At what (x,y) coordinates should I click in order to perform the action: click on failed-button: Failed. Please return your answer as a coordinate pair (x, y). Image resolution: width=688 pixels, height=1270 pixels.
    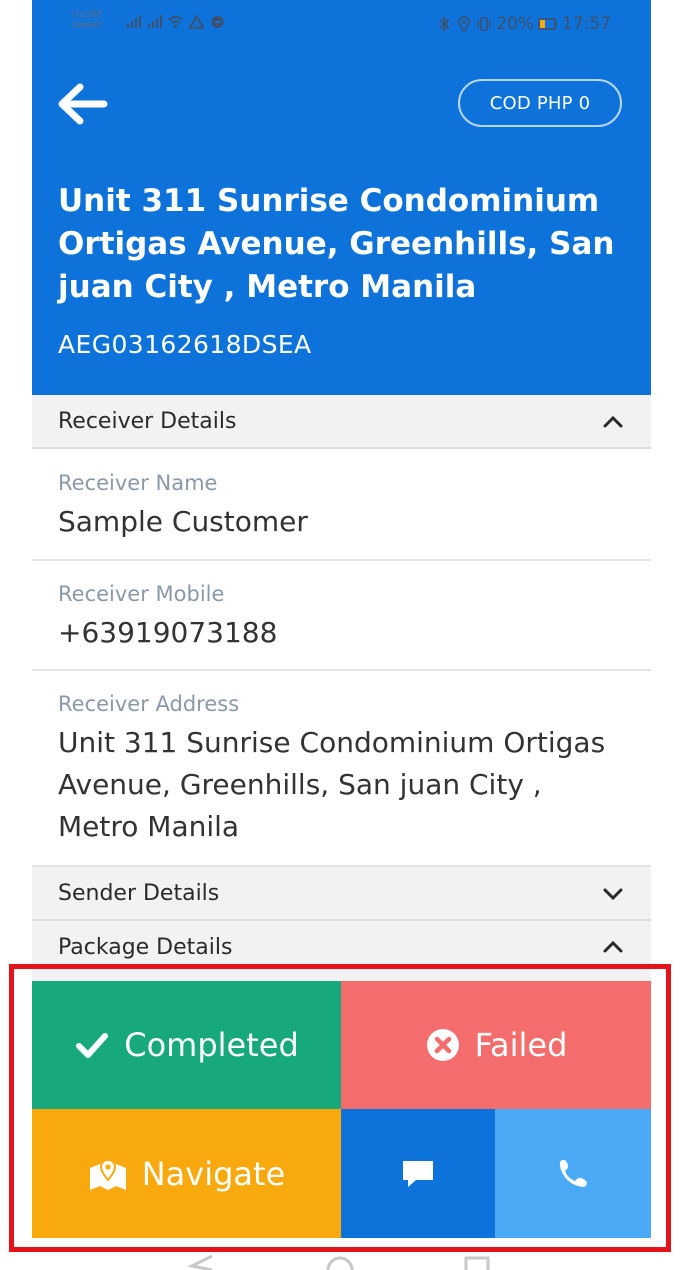
    Looking at the image, I should click on (496, 1045).